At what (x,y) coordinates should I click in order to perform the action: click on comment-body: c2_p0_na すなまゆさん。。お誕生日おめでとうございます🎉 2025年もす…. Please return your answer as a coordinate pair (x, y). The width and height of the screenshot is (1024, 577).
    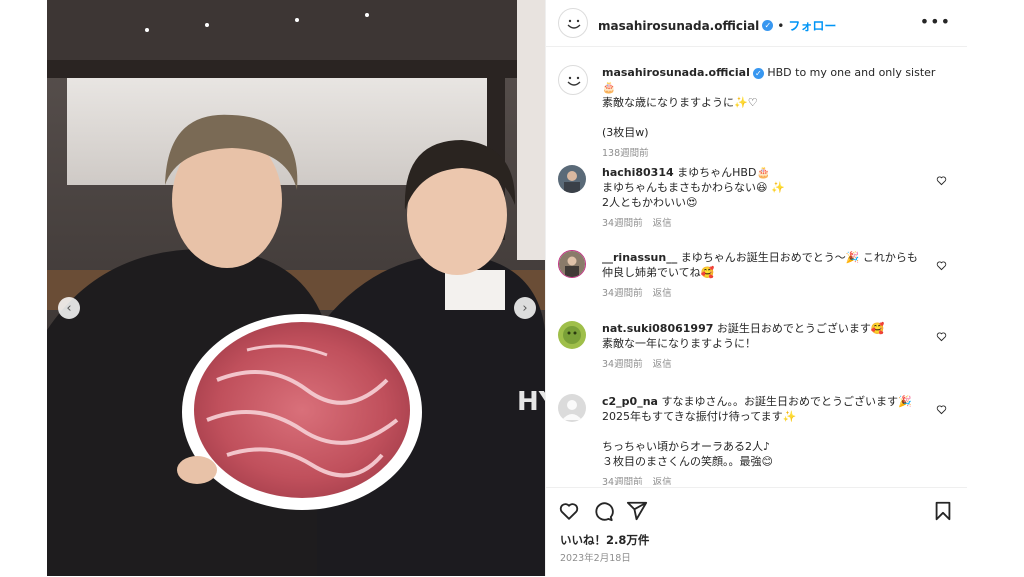
    Looking at the image, I should click on (772, 439).